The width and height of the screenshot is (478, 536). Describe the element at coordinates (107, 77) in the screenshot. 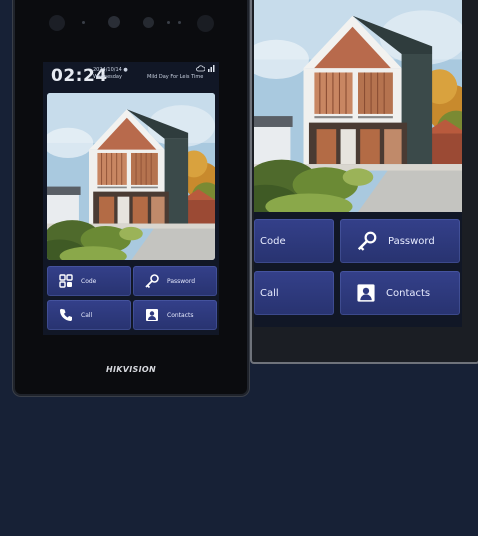

I see `weekday-text: Wednesday` at that location.